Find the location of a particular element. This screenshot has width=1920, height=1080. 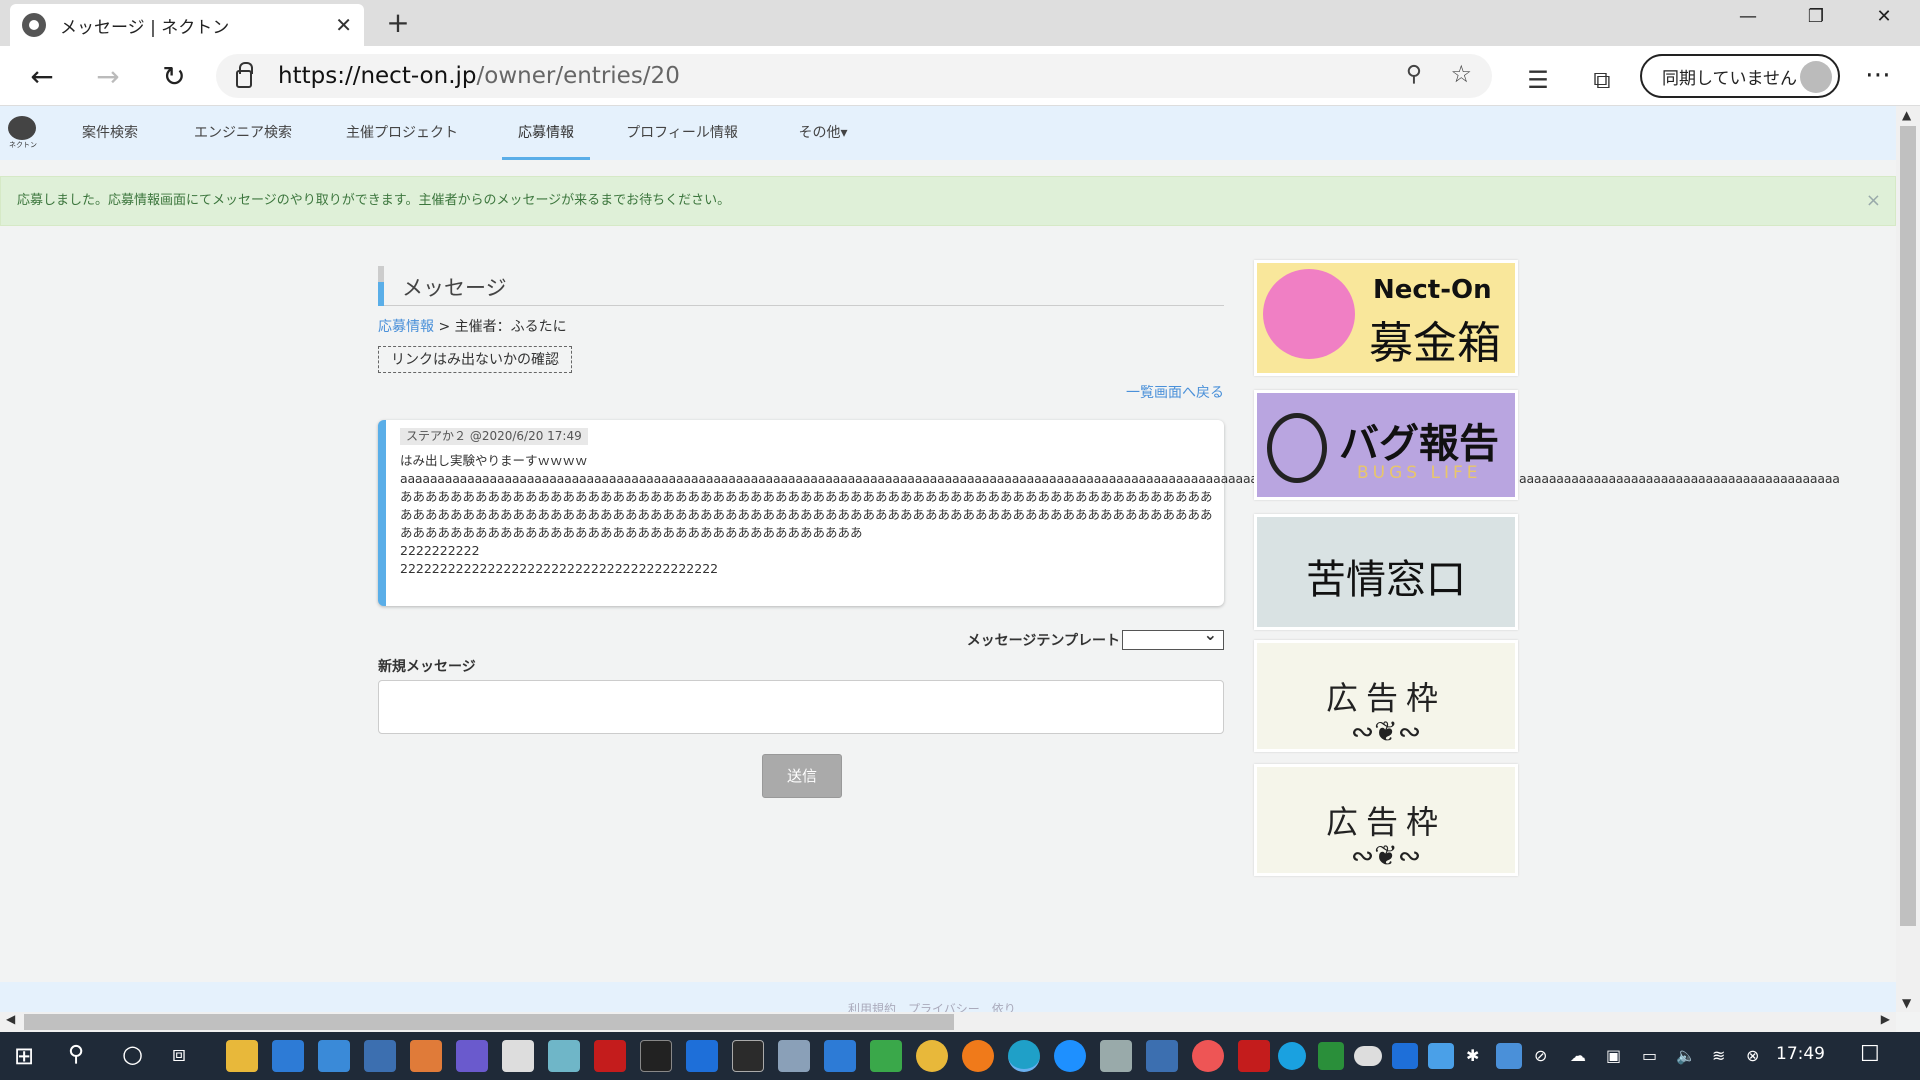

piggy-bank-icon is located at coordinates (1309, 314).